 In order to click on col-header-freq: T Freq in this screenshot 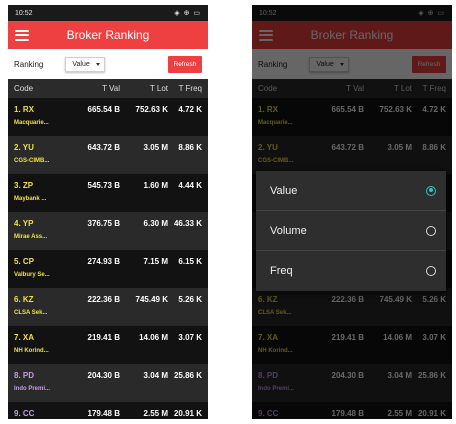, I will do `click(190, 88)`.